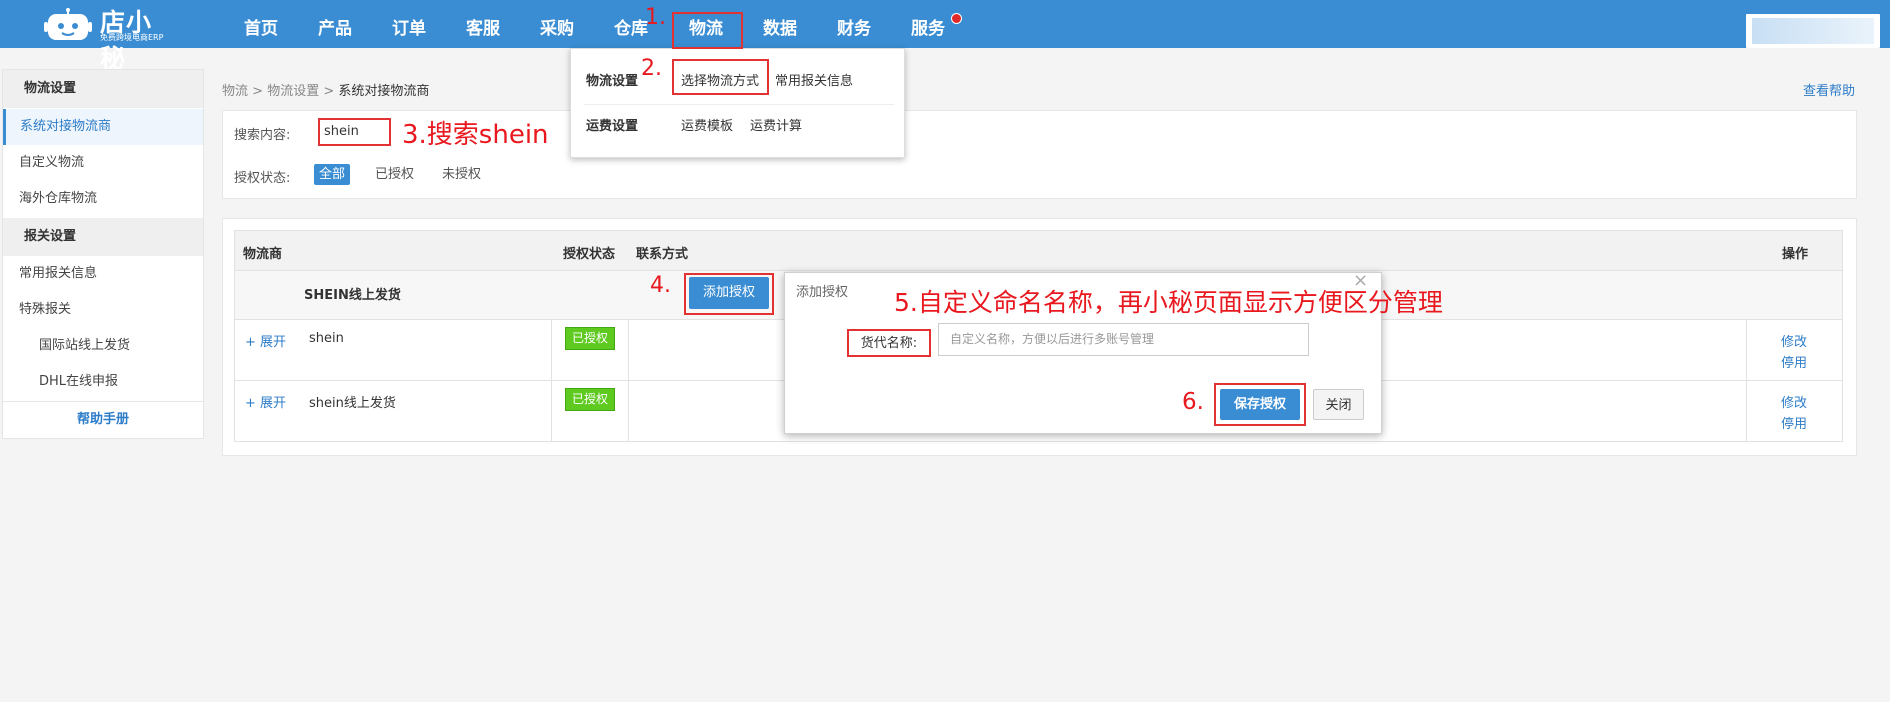 The width and height of the screenshot is (1890, 702). Describe the element at coordinates (557, 24) in the screenshot. I see `nav-purchasing: 采购` at that location.